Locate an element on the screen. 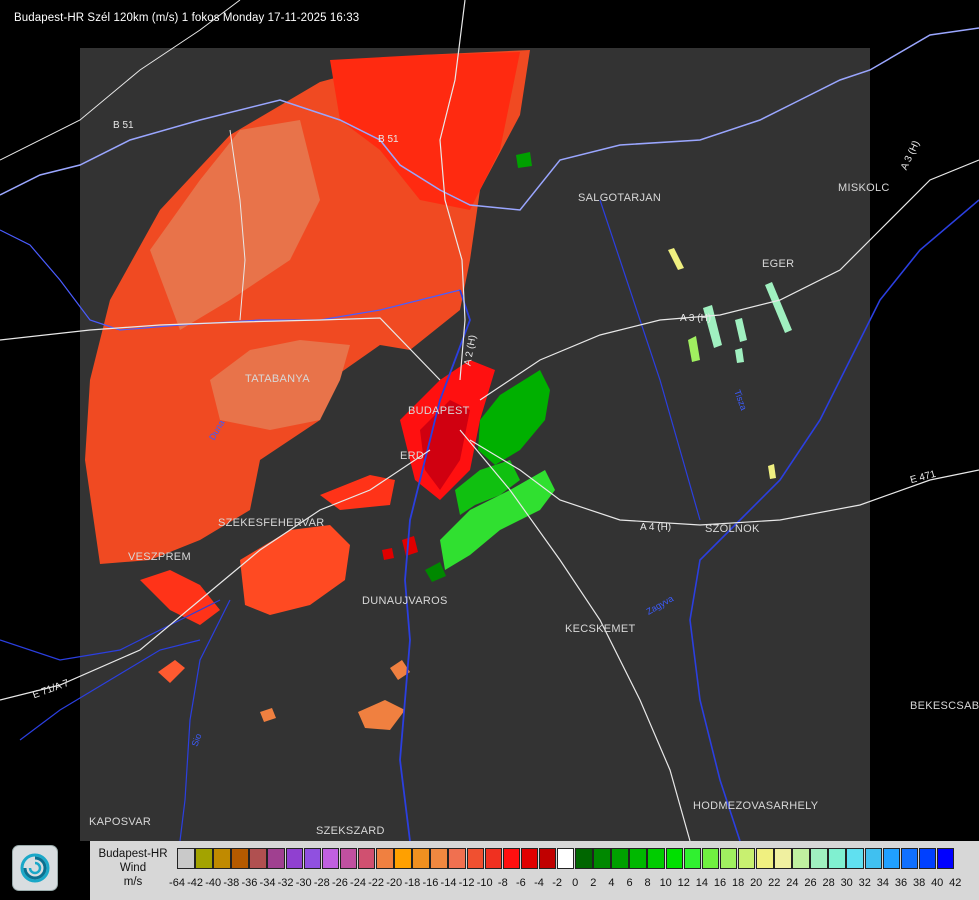 Image resolution: width=979 pixels, height=900 pixels. legend-tick-label: 2 is located at coordinates (593, 883).